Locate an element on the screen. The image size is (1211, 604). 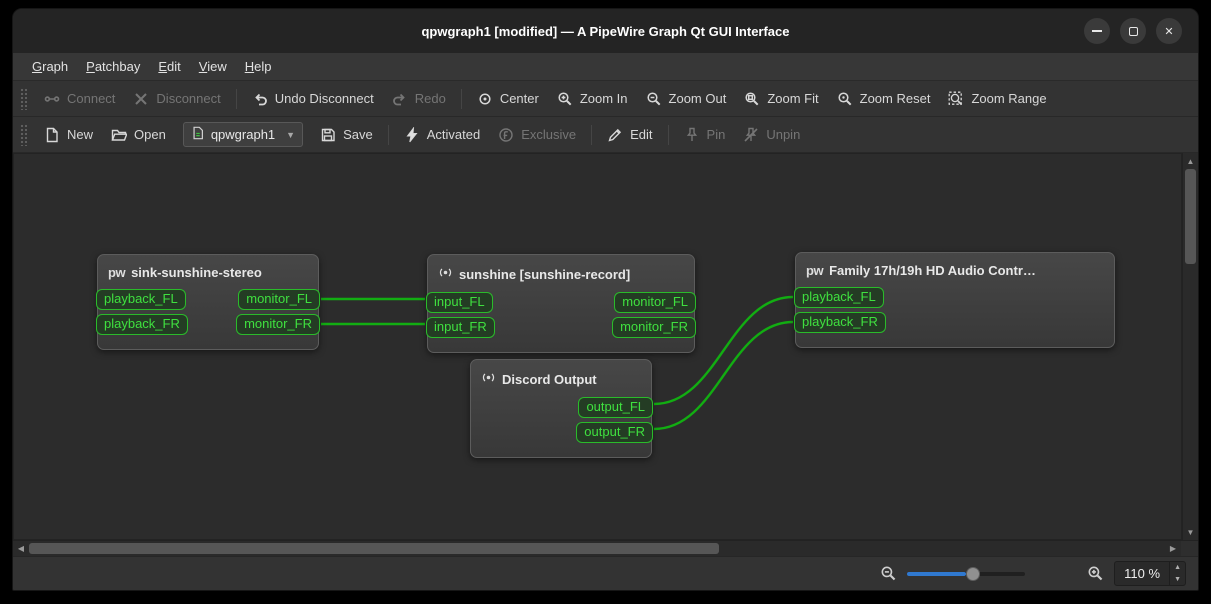
disconnect-button: Disconnect is located at coordinates (176, 99).